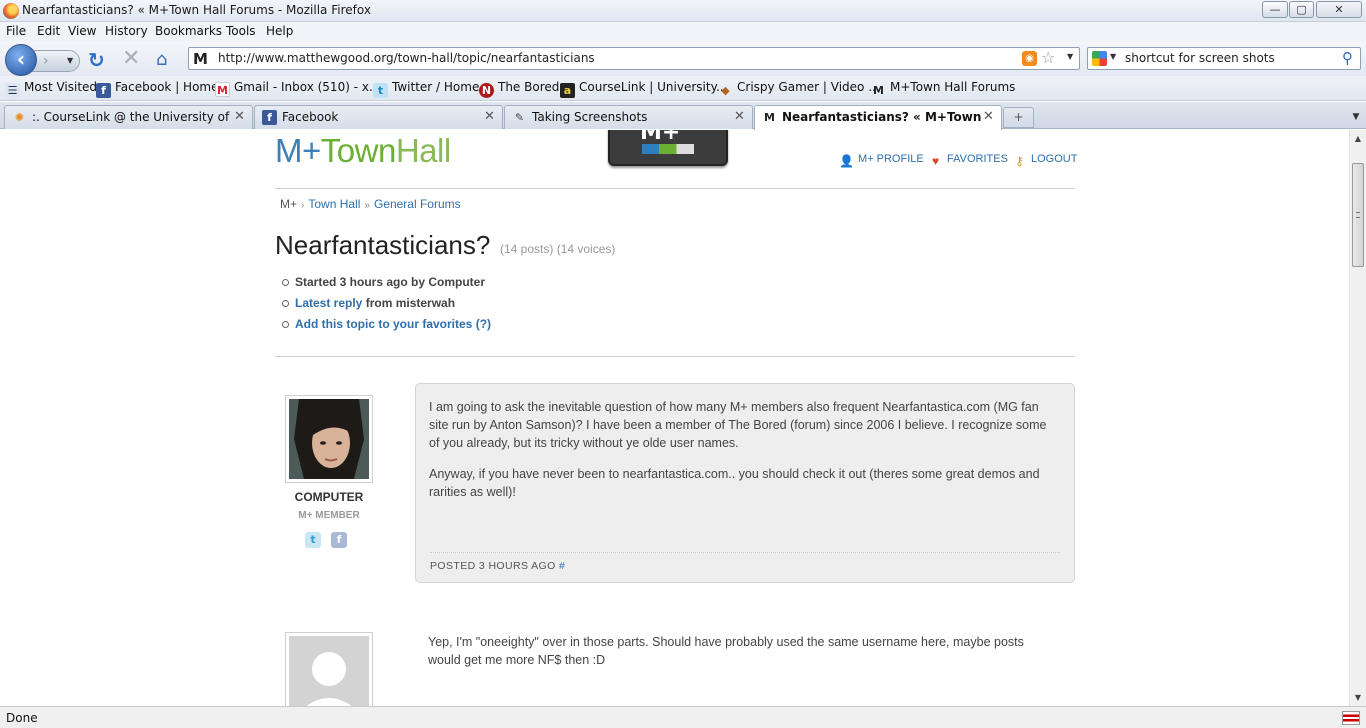 The width and height of the screenshot is (1366, 728). I want to click on list-item: Add this topic to your favorites (?), so click(386, 327).